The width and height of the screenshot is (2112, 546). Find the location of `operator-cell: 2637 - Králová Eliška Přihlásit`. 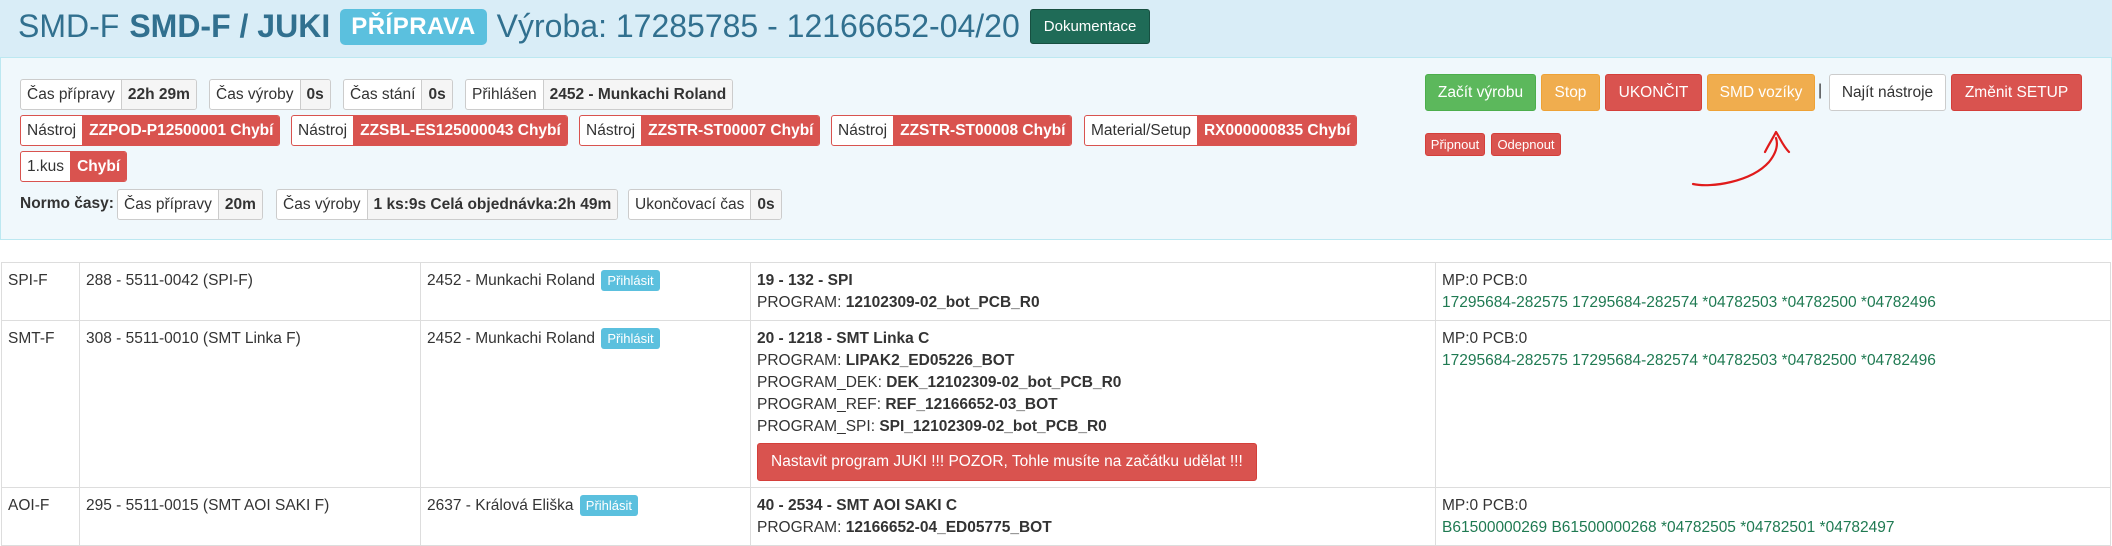

operator-cell: 2637 - Králová Eliška Přihlásit is located at coordinates (585, 516).